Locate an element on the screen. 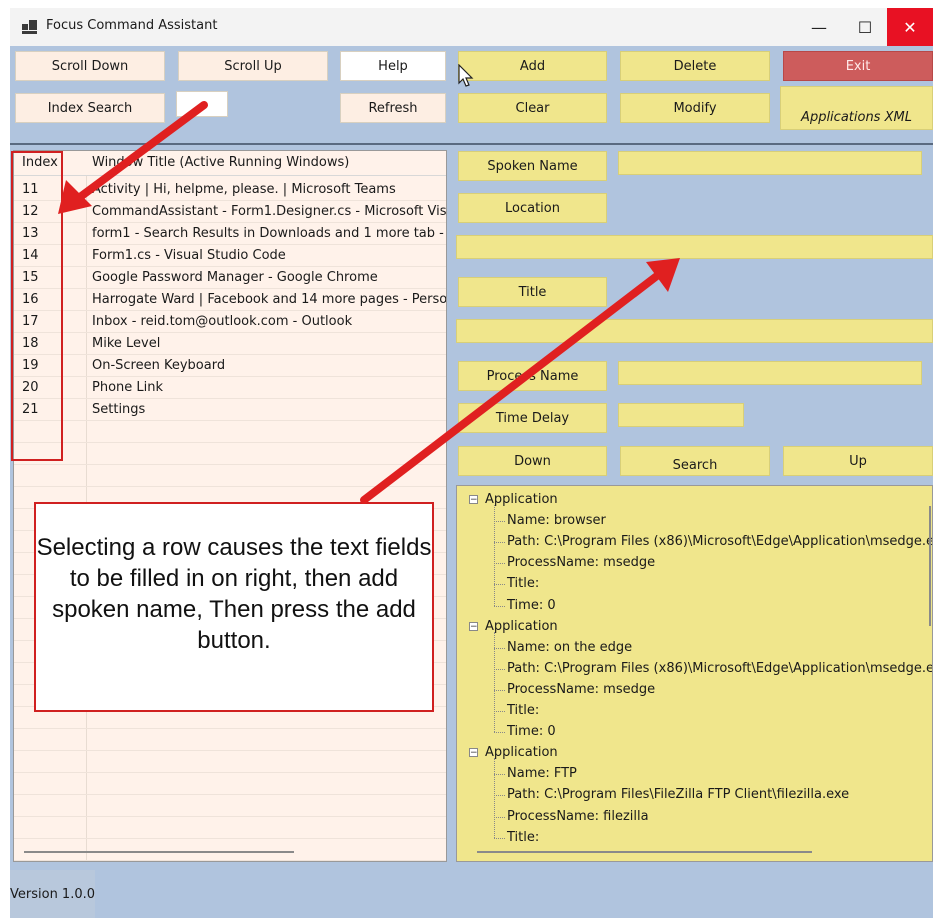 The height and width of the screenshot is (918, 933). arrow-head-index is located at coordinates (75, 197).